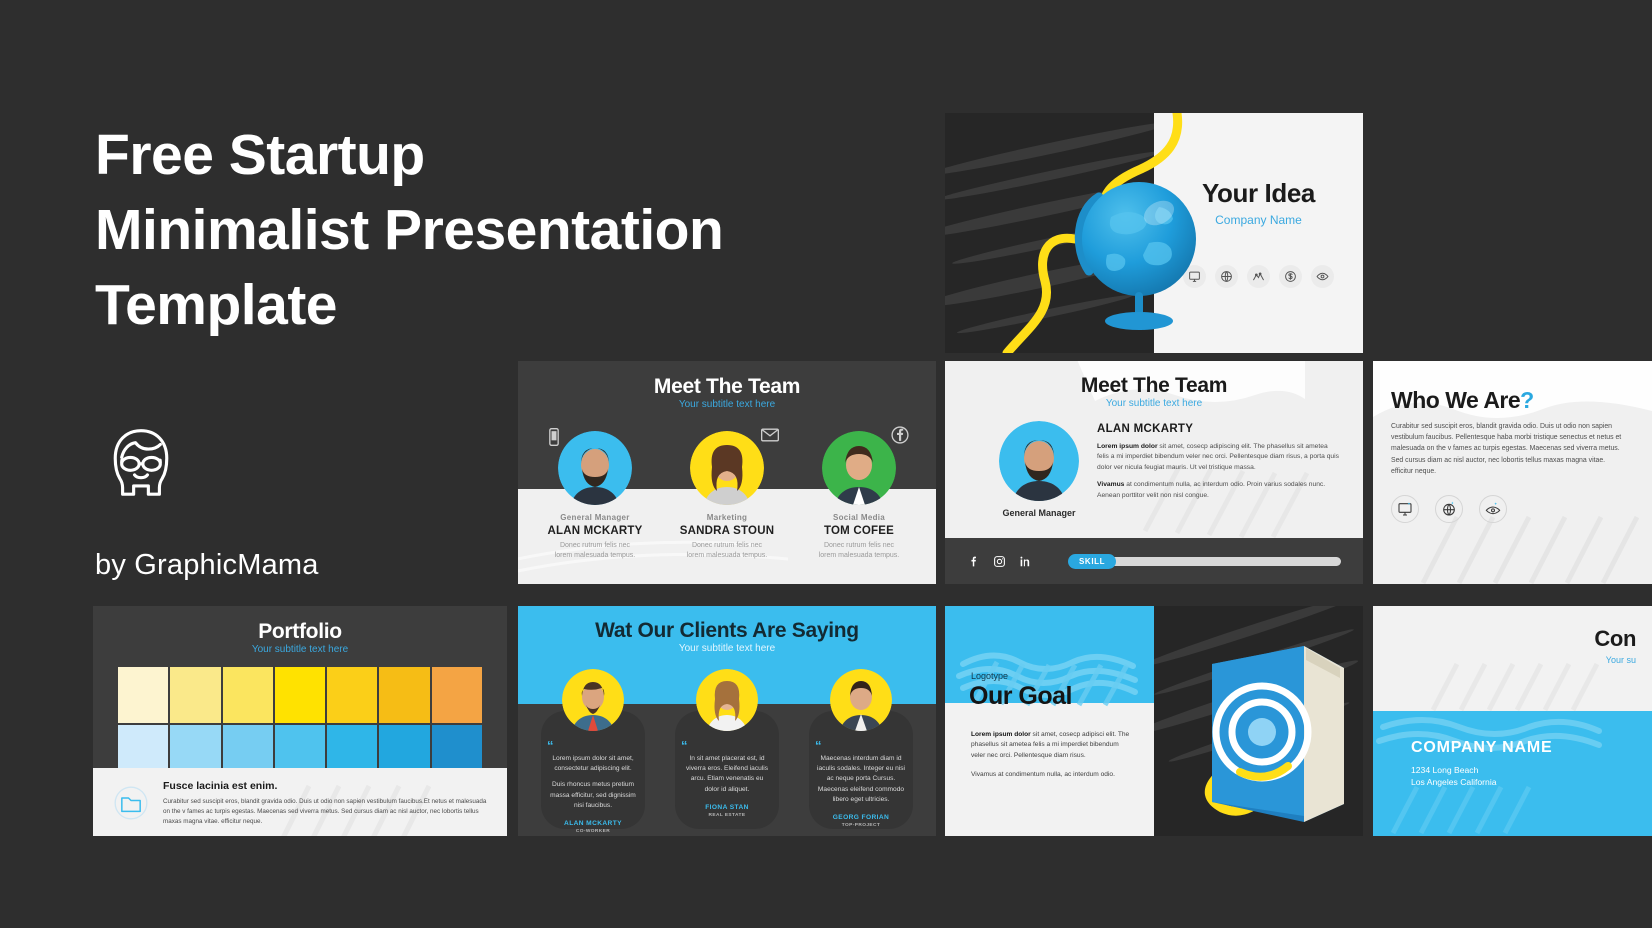 The image size is (1652, 928). I want to click on slide-your-idea: Your Idea Company Name, so click(1154, 233).